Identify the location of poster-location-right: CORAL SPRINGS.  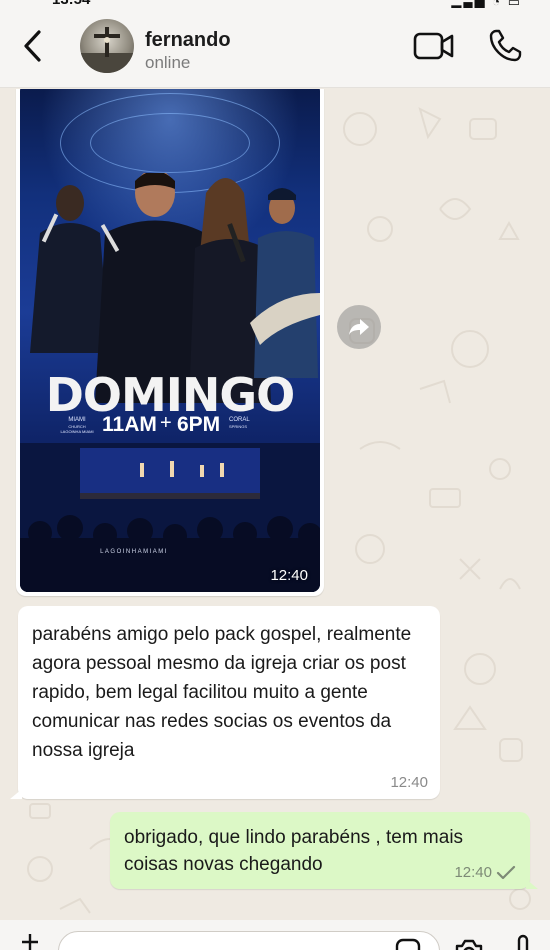
(254, 423).